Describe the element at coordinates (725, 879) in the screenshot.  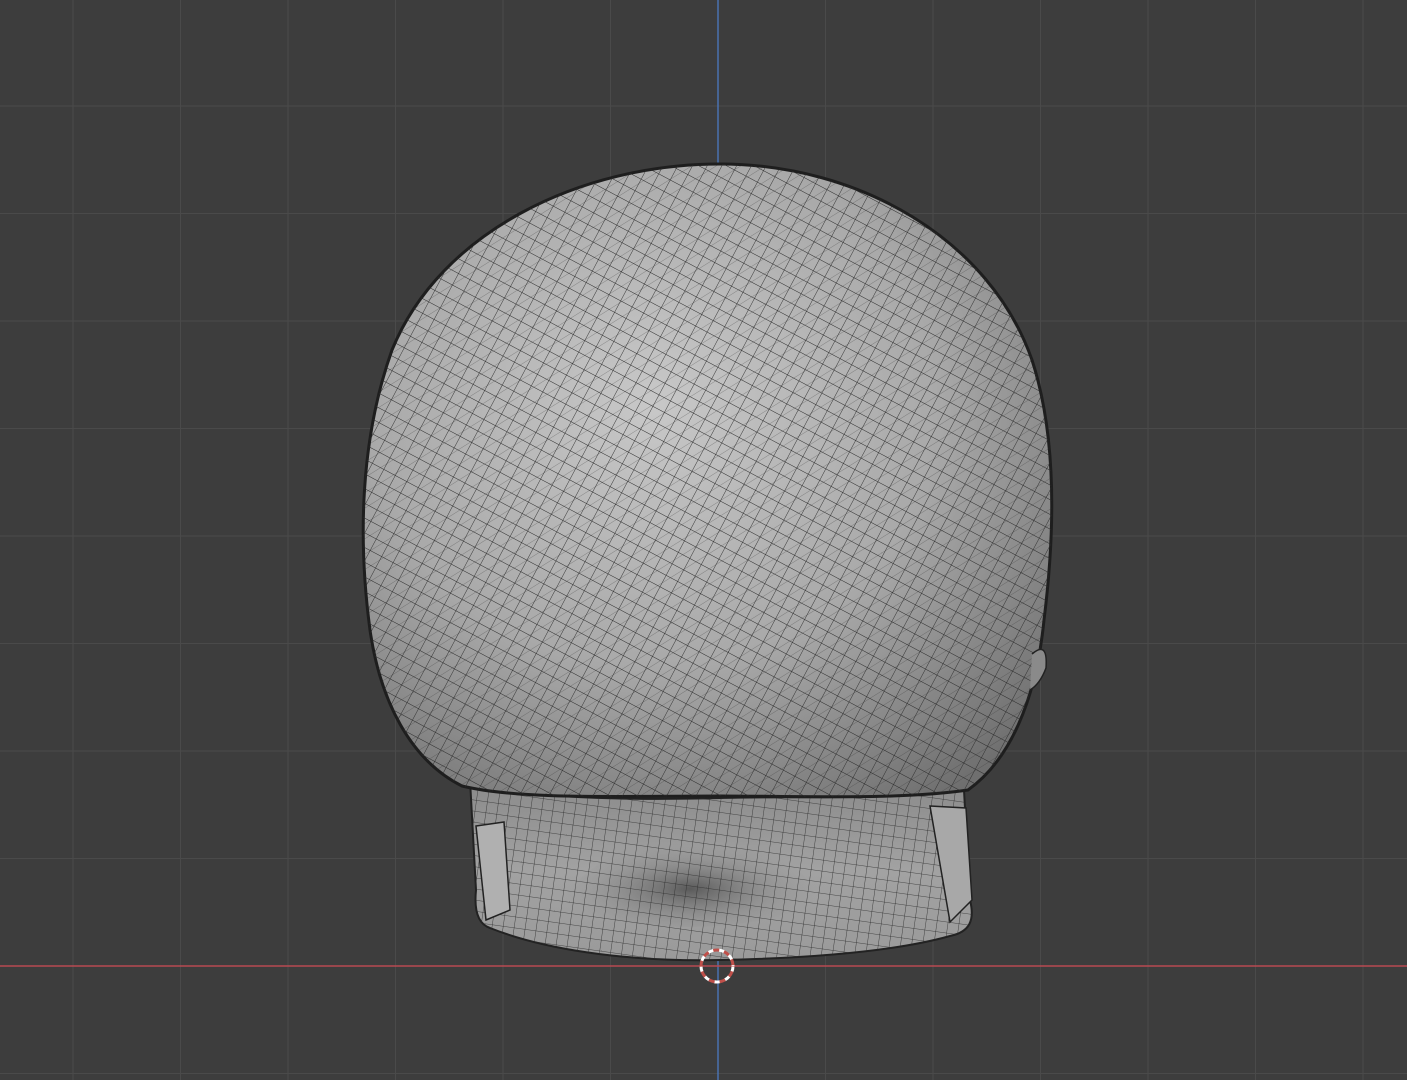
I see `neck-mesh` at that location.